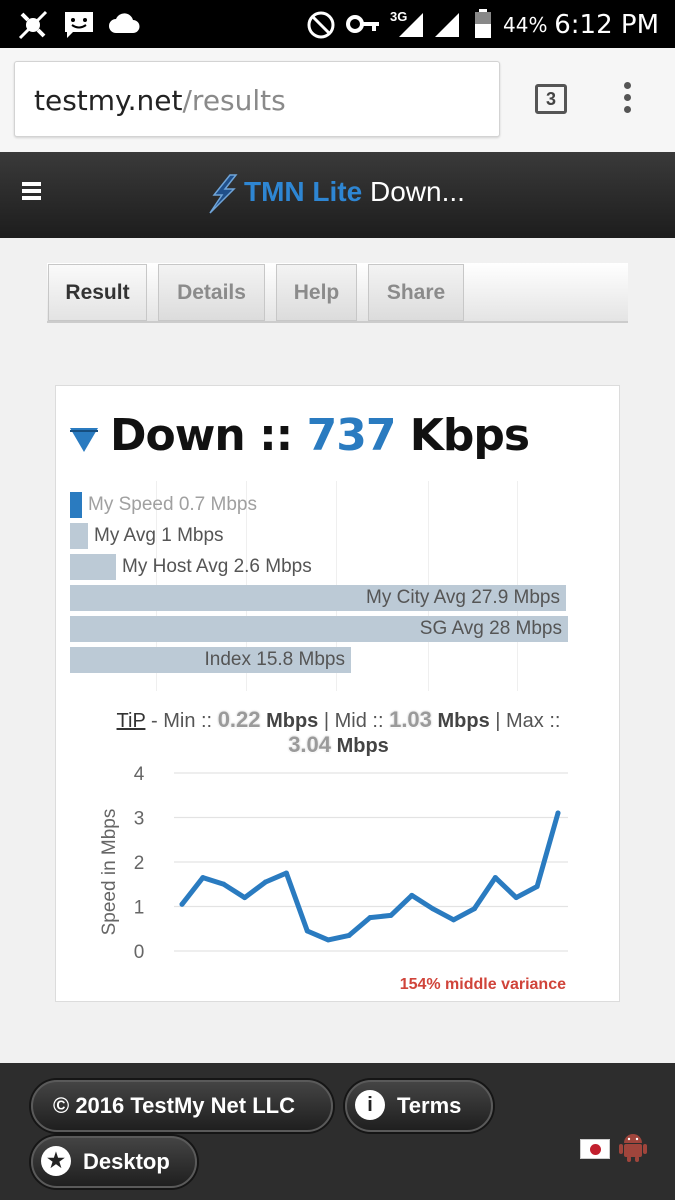  I want to click on tip-min-label: - Min ::, so click(182, 721).